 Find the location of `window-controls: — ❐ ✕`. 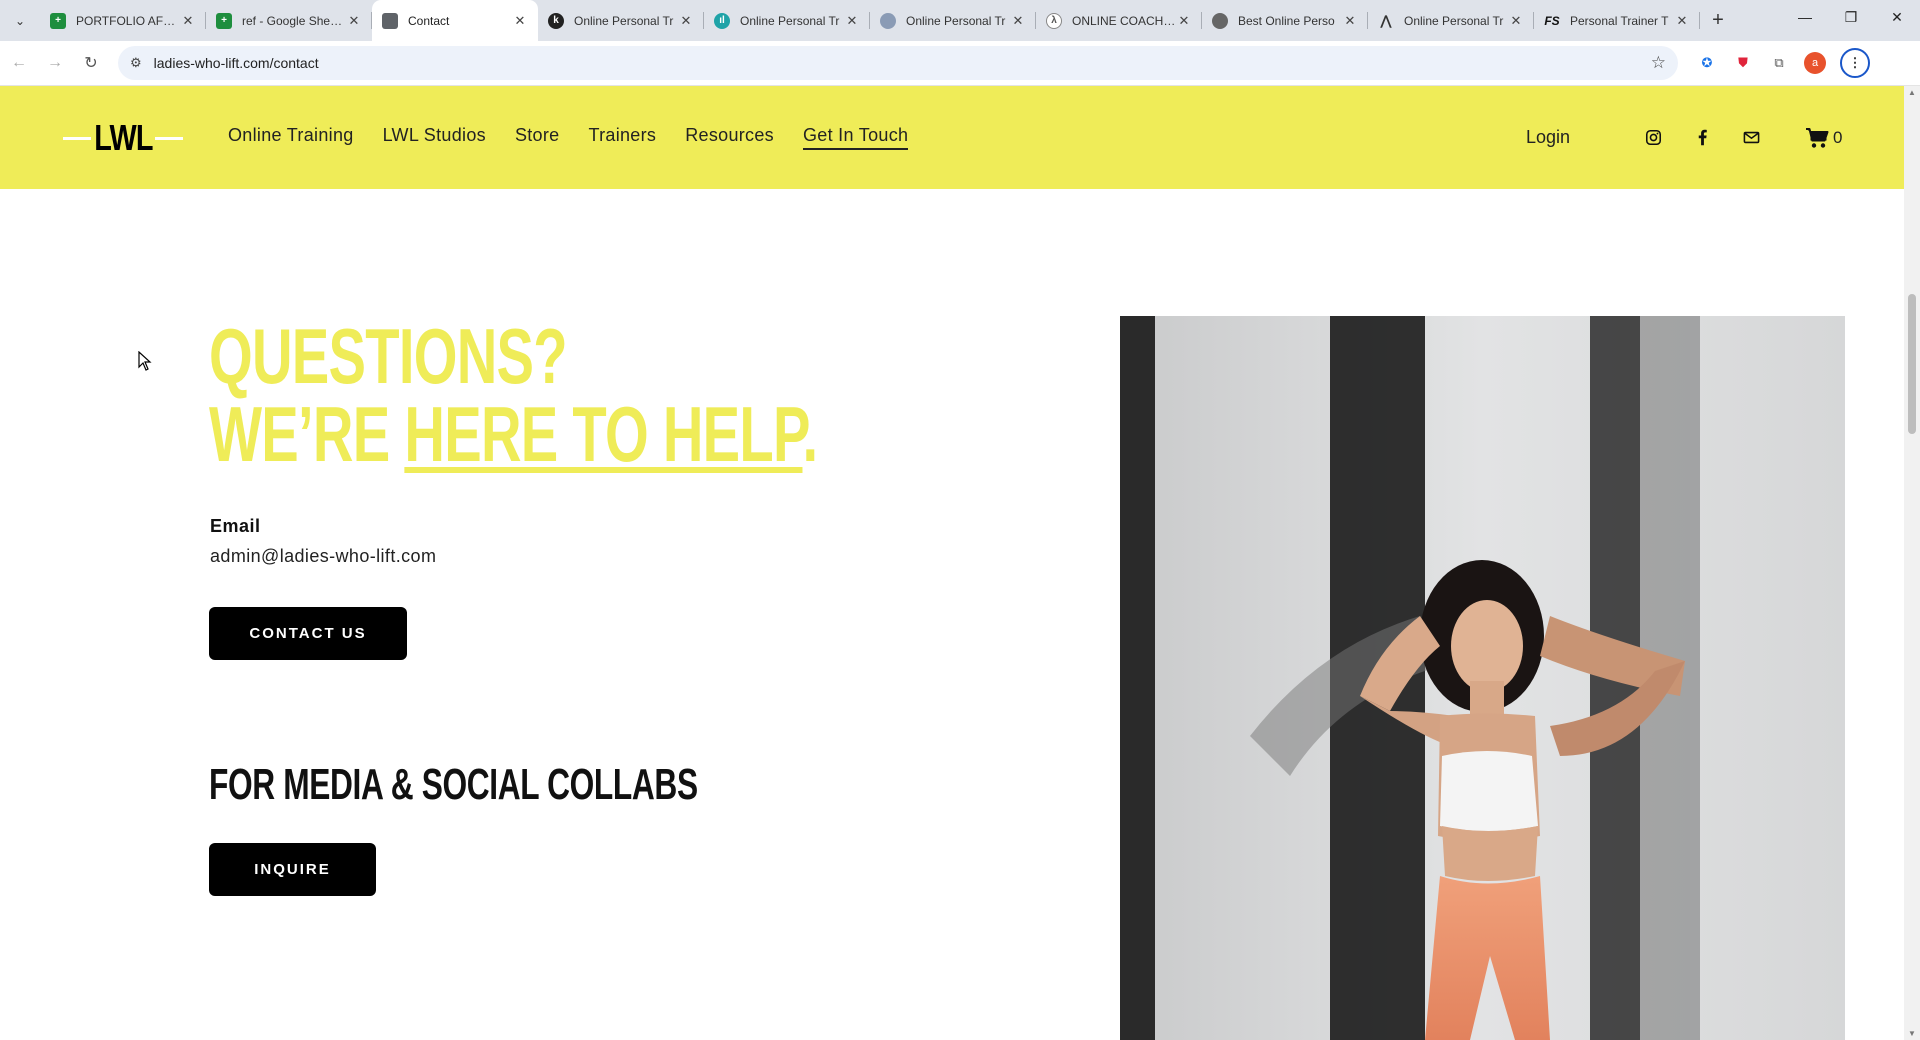

window-controls: — ❐ ✕ is located at coordinates (1851, 17).